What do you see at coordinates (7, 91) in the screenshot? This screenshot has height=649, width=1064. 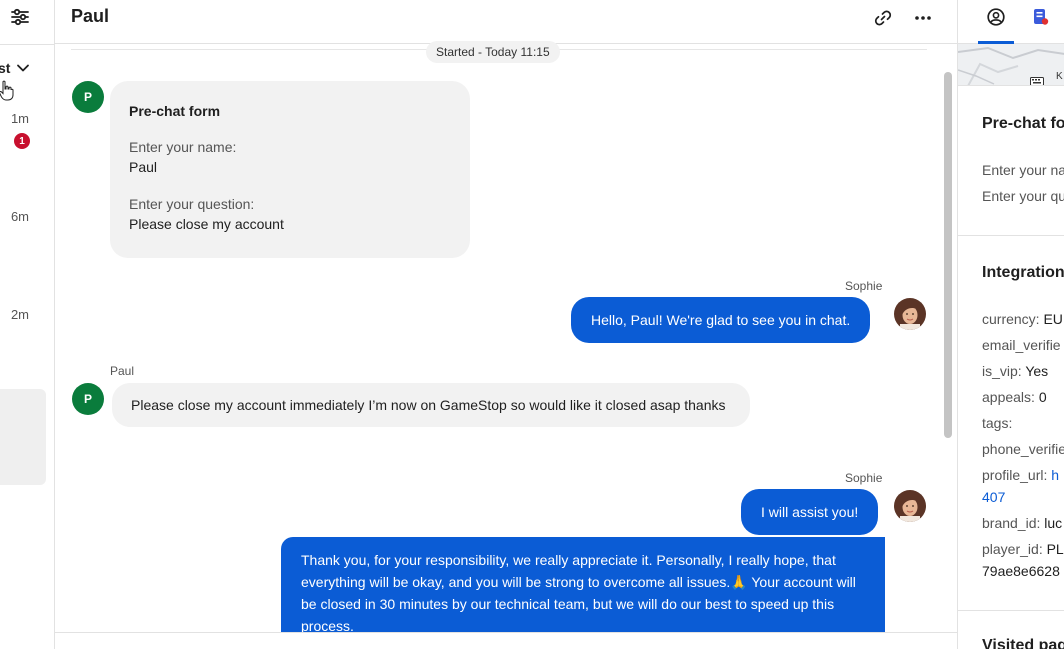 I see `hand-cursor-icon` at bounding box center [7, 91].